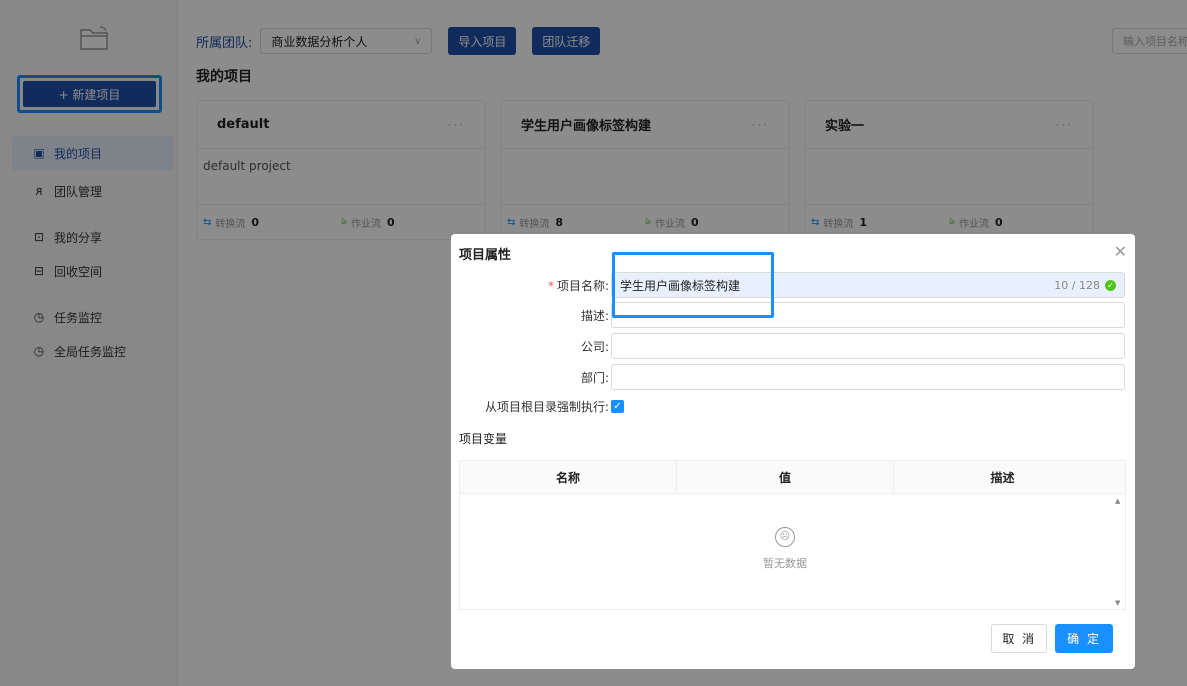 The height and width of the screenshot is (686, 1187). I want to click on scrollbar: ▲ ▼, so click(1119, 552).